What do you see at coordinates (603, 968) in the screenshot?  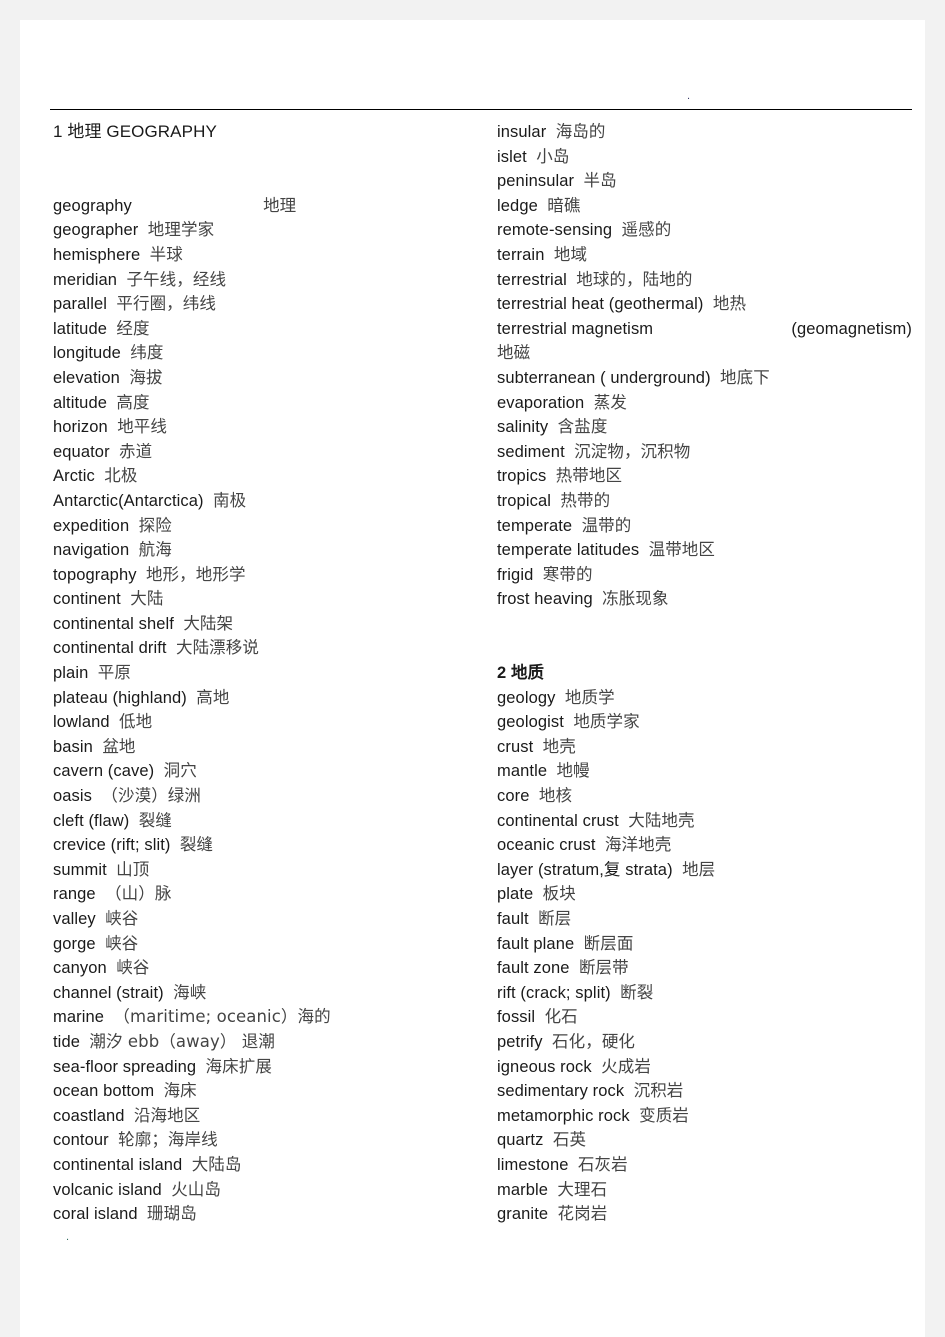 I see `entry-gloss: 断层带` at bounding box center [603, 968].